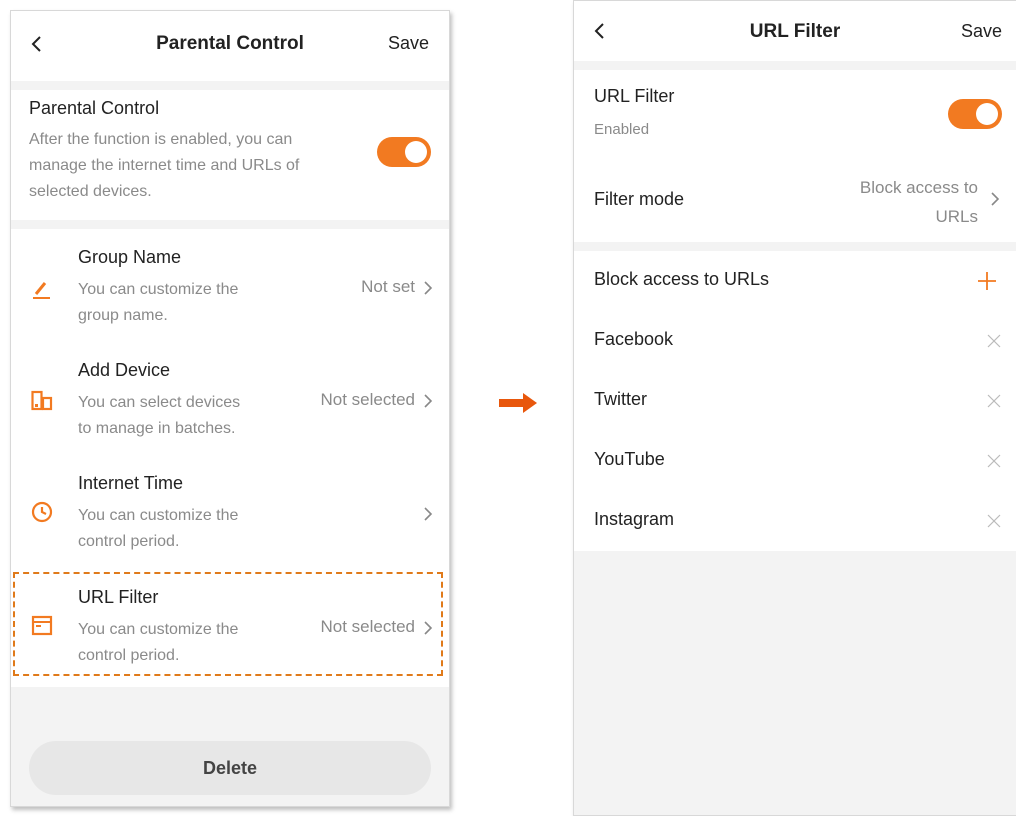 The height and width of the screenshot is (816, 1016). Describe the element at coordinates (123, 315) in the screenshot. I see `description-line: group name.` at that location.